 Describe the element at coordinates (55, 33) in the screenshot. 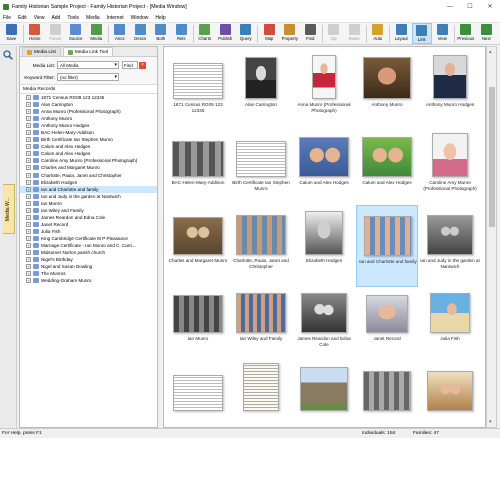

I see `toolbar-focus-button: Focus` at that location.